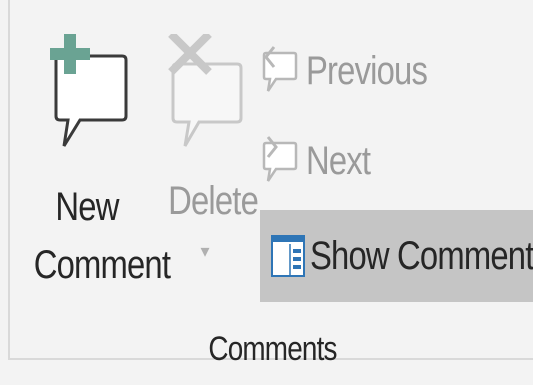 This screenshot has width=533, height=385. I want to click on delete-label: Delete, so click(213, 201).